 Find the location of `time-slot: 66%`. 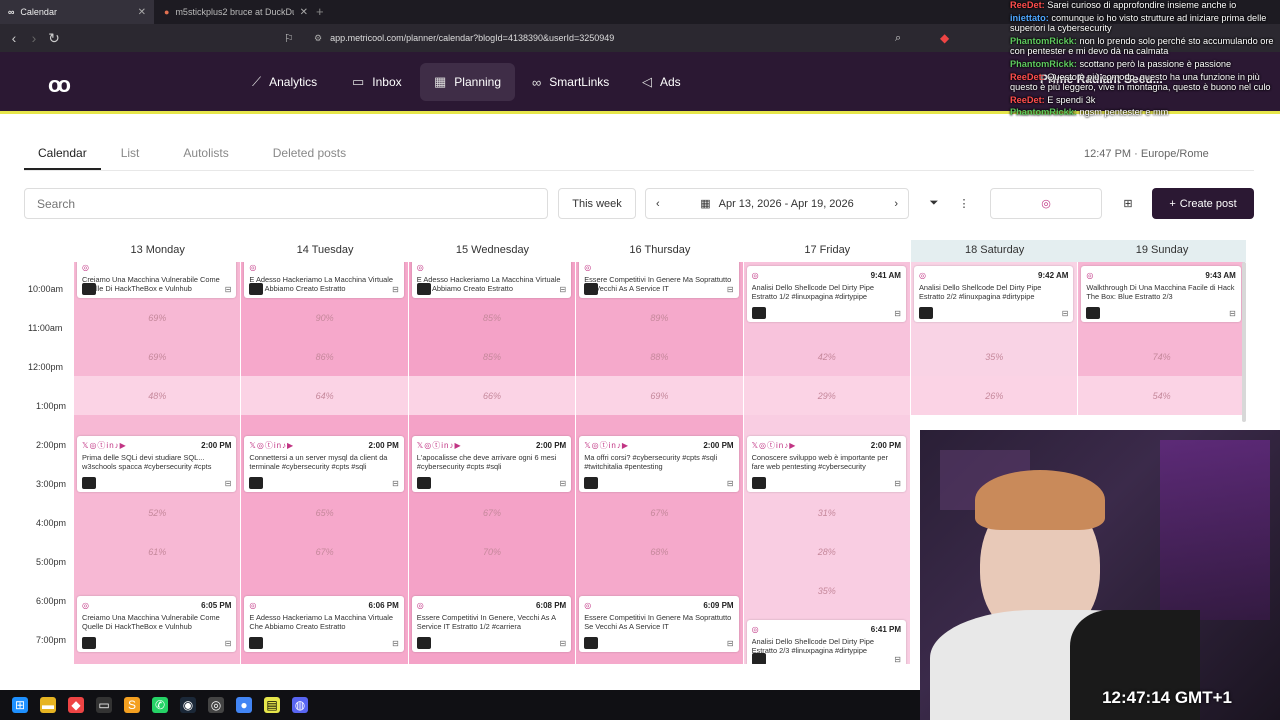

time-slot: 66% is located at coordinates (492, 395).